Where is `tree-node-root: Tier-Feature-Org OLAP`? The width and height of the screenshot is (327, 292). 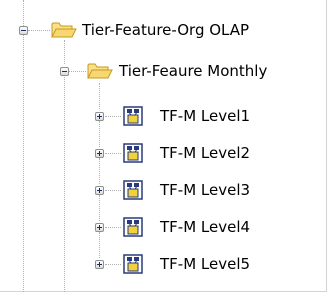 tree-node-root: Tier-Feature-Org OLAP is located at coordinates (163, 30).